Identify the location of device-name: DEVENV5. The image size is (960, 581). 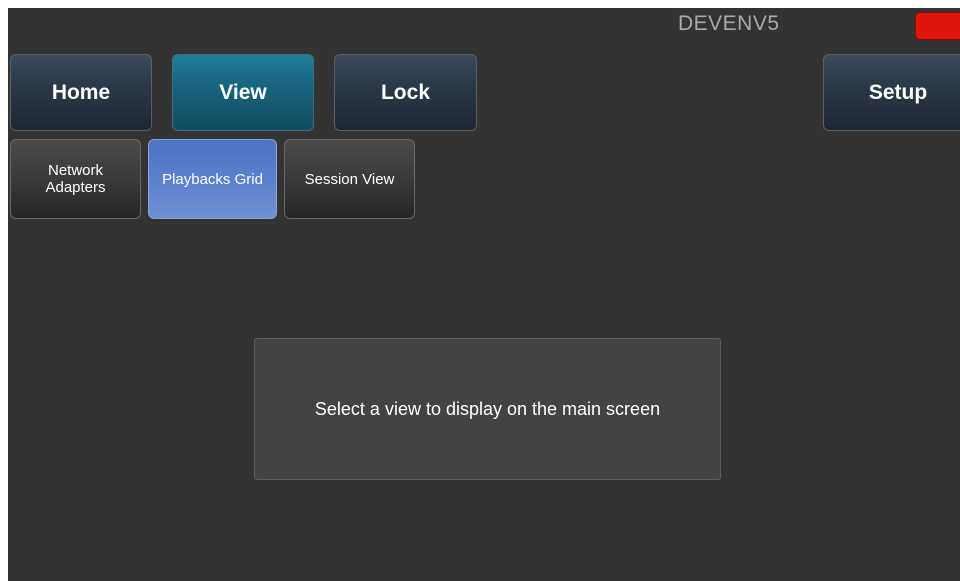
(729, 23).